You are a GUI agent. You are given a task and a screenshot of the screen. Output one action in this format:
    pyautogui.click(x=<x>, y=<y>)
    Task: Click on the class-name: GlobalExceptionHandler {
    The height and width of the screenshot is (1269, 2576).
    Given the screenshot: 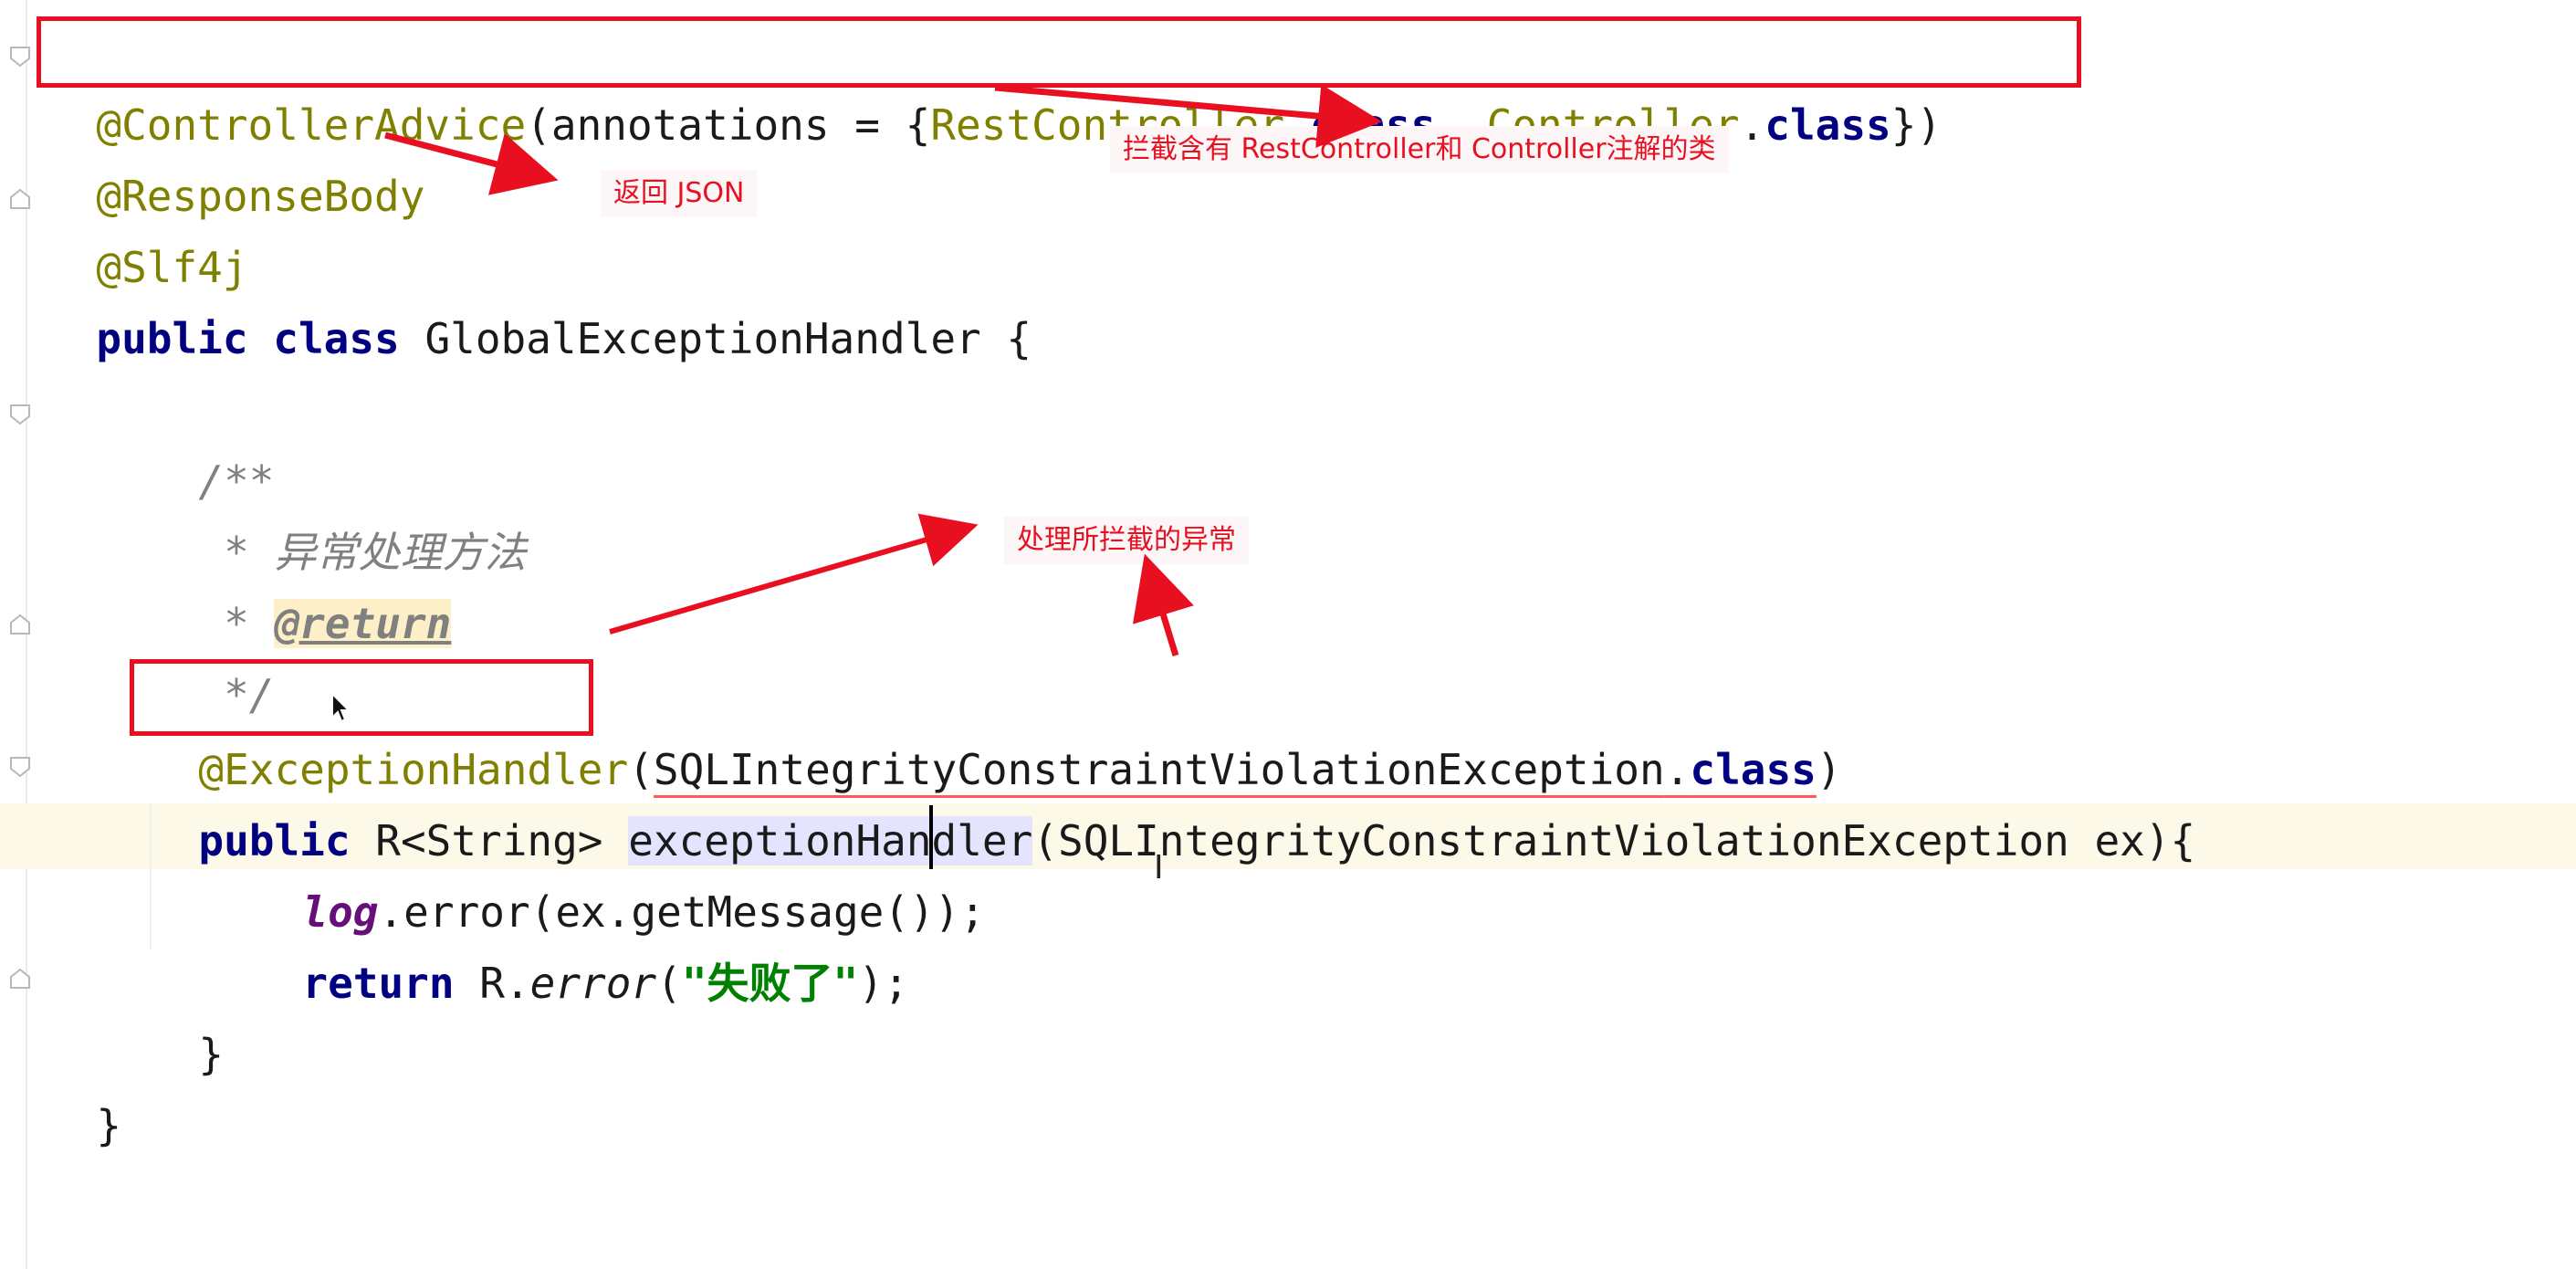 What is the action you would take?
    pyautogui.click(x=715, y=339)
    